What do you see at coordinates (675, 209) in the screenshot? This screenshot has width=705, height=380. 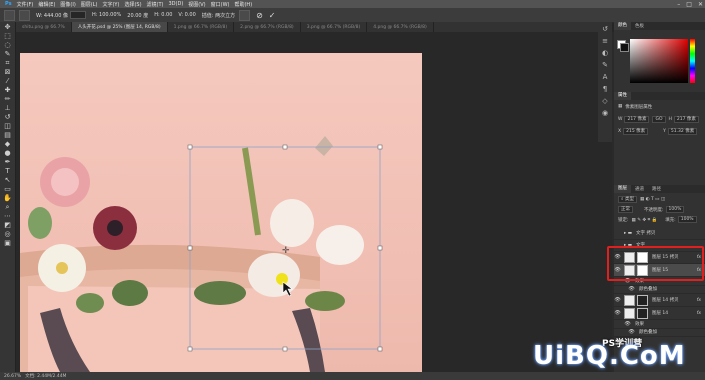 I see `opacity-value: 100%` at bounding box center [675, 209].